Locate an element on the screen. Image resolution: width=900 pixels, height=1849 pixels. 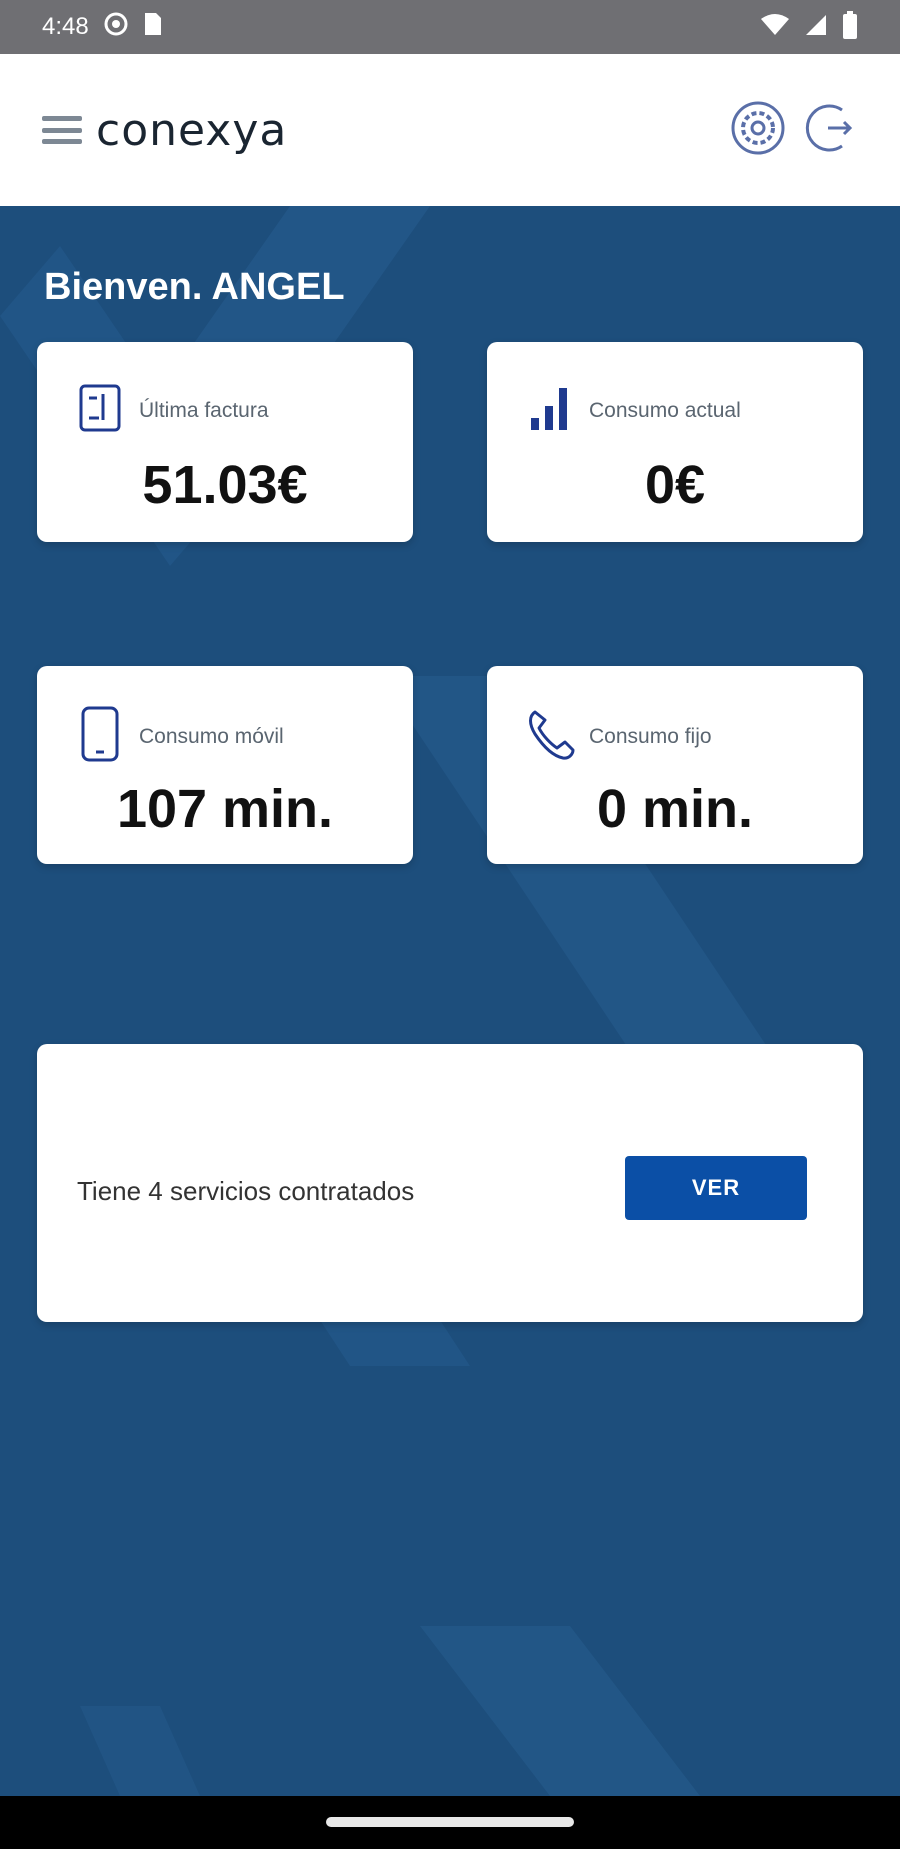
landline-usage-card: Consumo fijo 0 min. is located at coordinates (675, 765).